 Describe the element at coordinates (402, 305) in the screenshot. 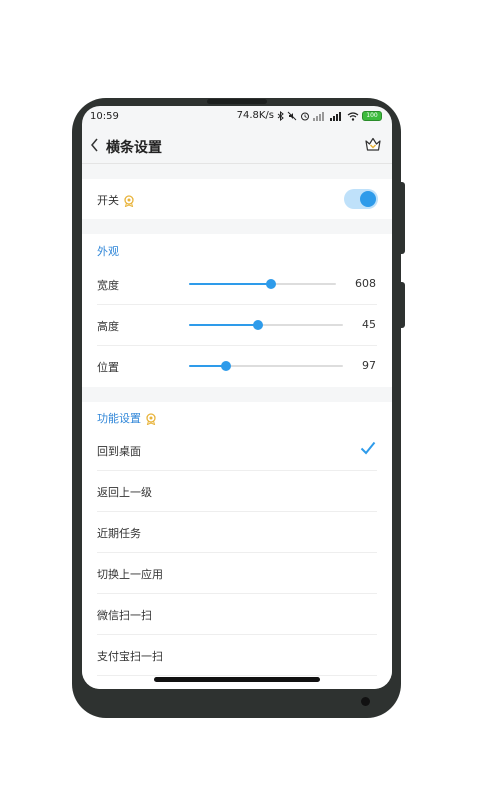

I see `power-button` at that location.